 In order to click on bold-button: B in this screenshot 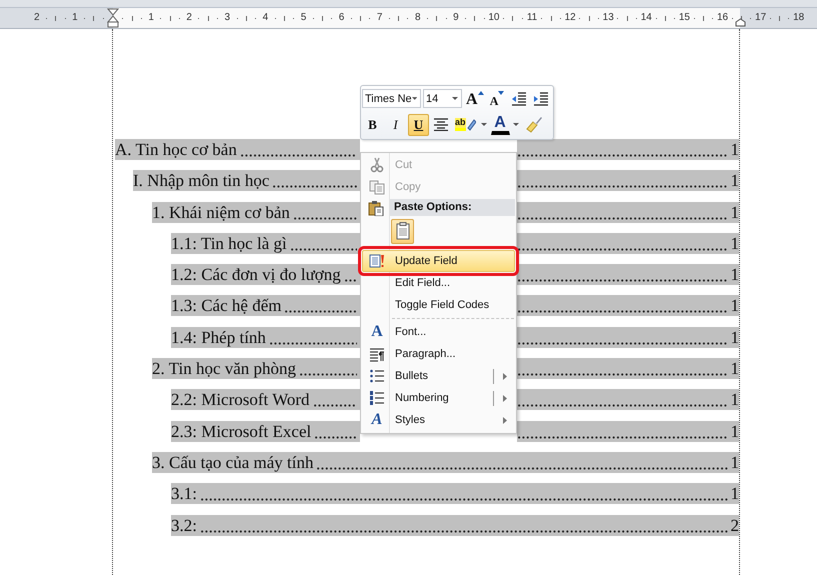, I will do `click(372, 125)`.